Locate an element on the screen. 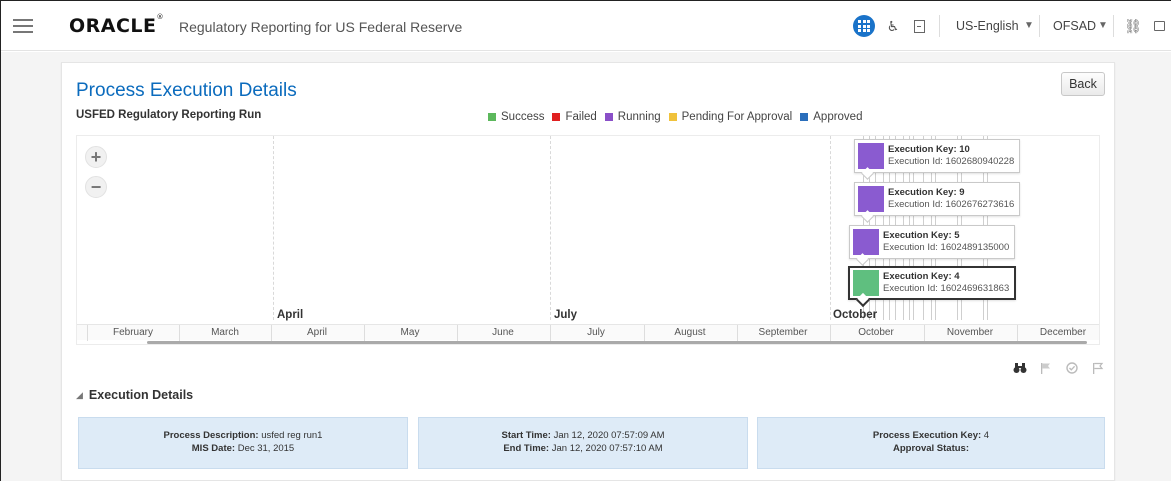 The image size is (1171, 481). legend-label: Approved is located at coordinates (838, 117).